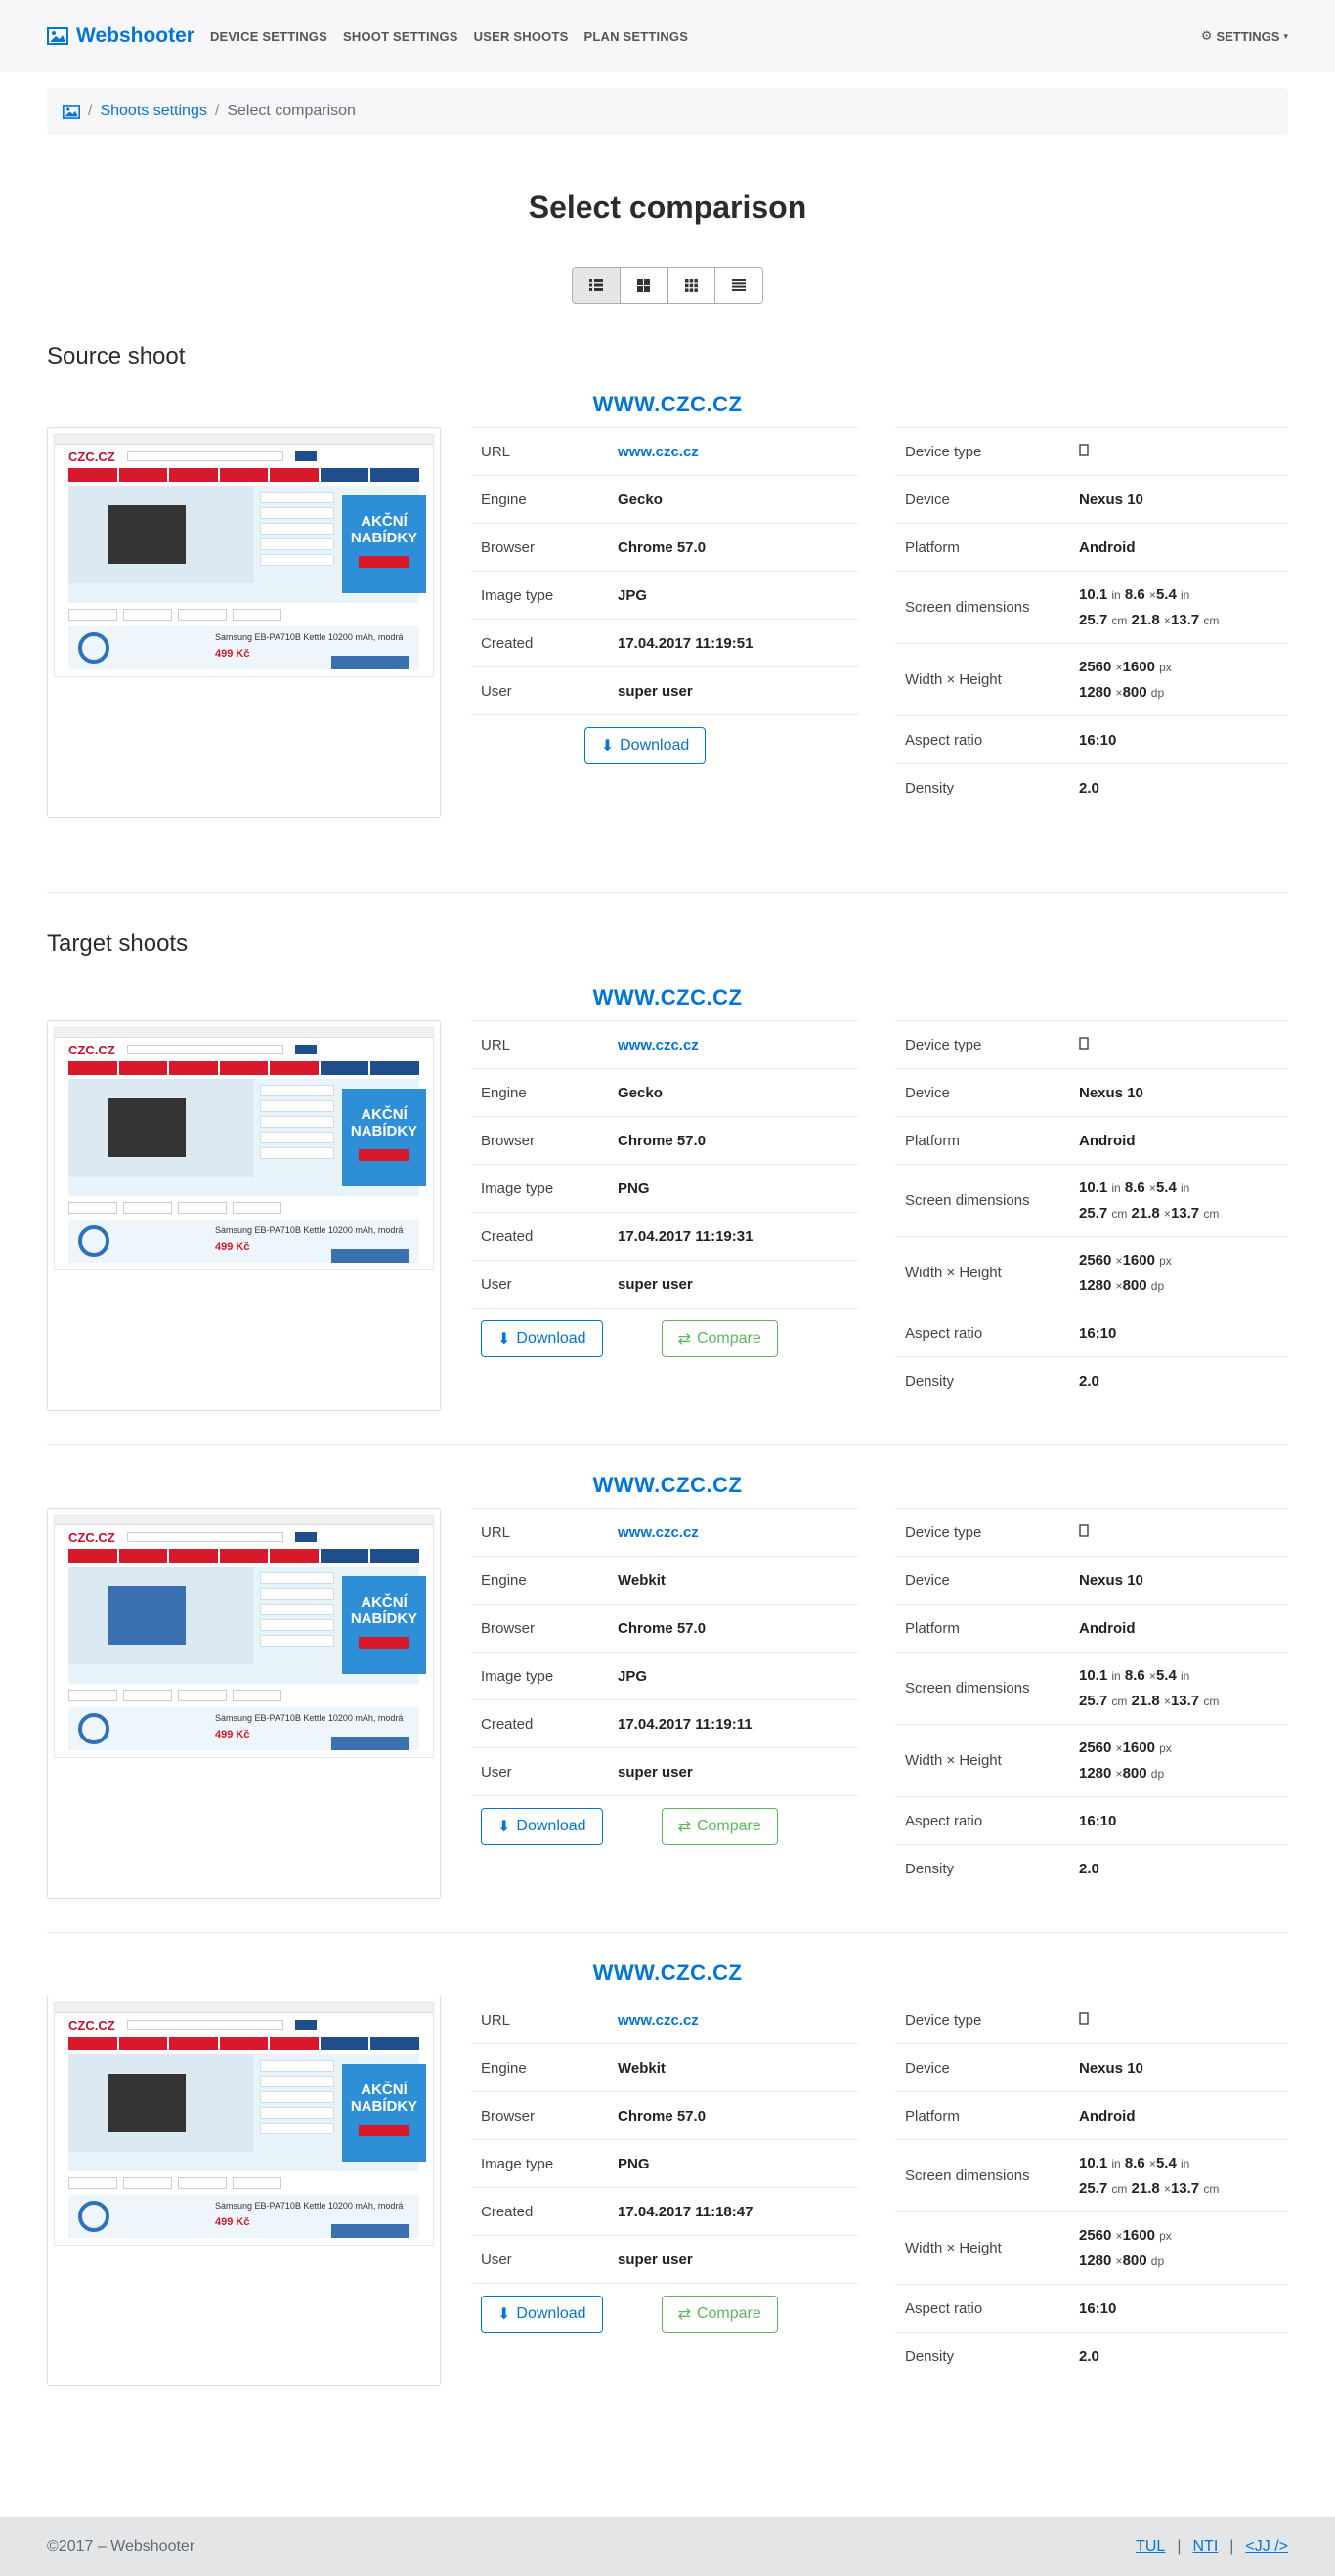 This screenshot has width=1335, height=2576. I want to click on user-value: super user, so click(655, 1772).